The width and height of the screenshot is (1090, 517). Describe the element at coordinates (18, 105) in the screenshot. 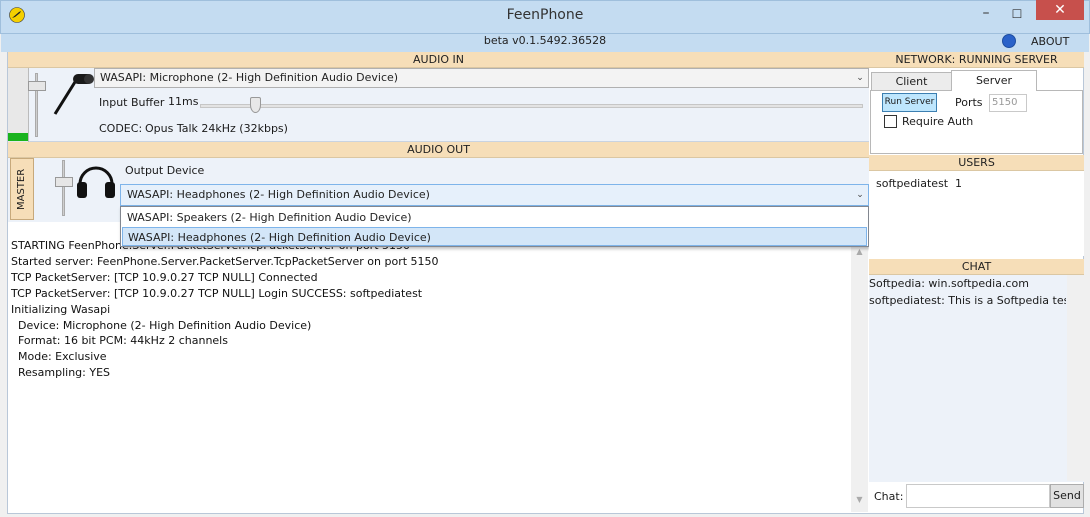

I see `input-level-meter` at that location.